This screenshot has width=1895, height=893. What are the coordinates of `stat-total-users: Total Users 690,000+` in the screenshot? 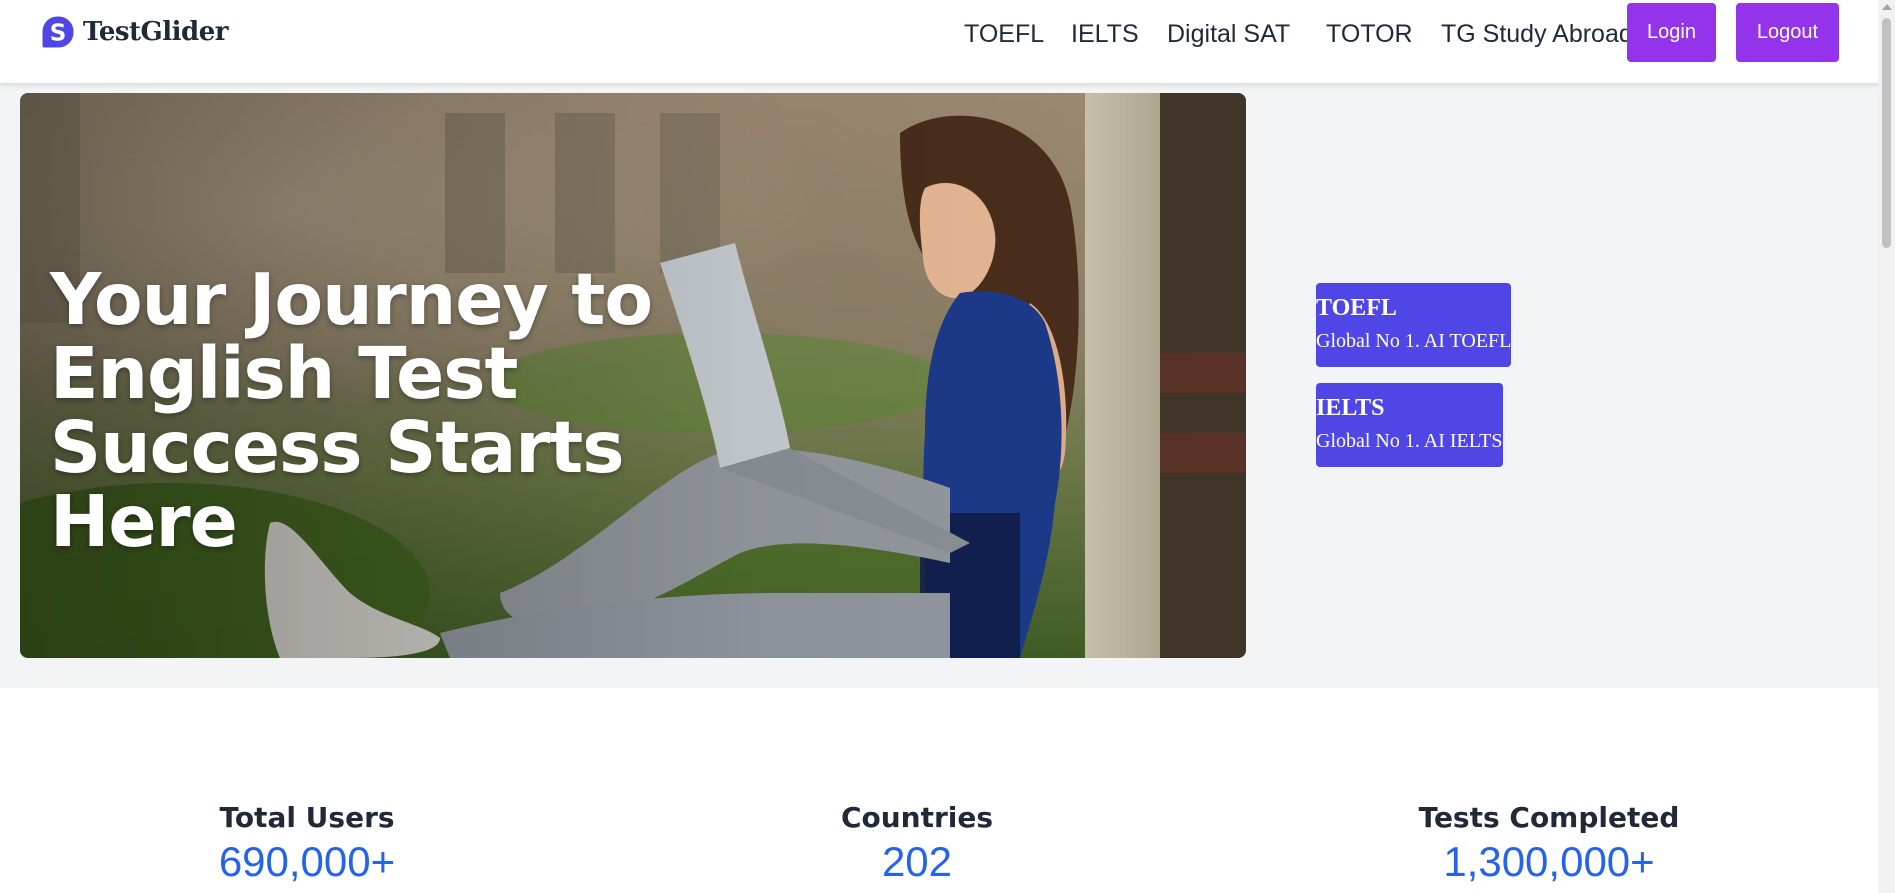 It's located at (307, 844).